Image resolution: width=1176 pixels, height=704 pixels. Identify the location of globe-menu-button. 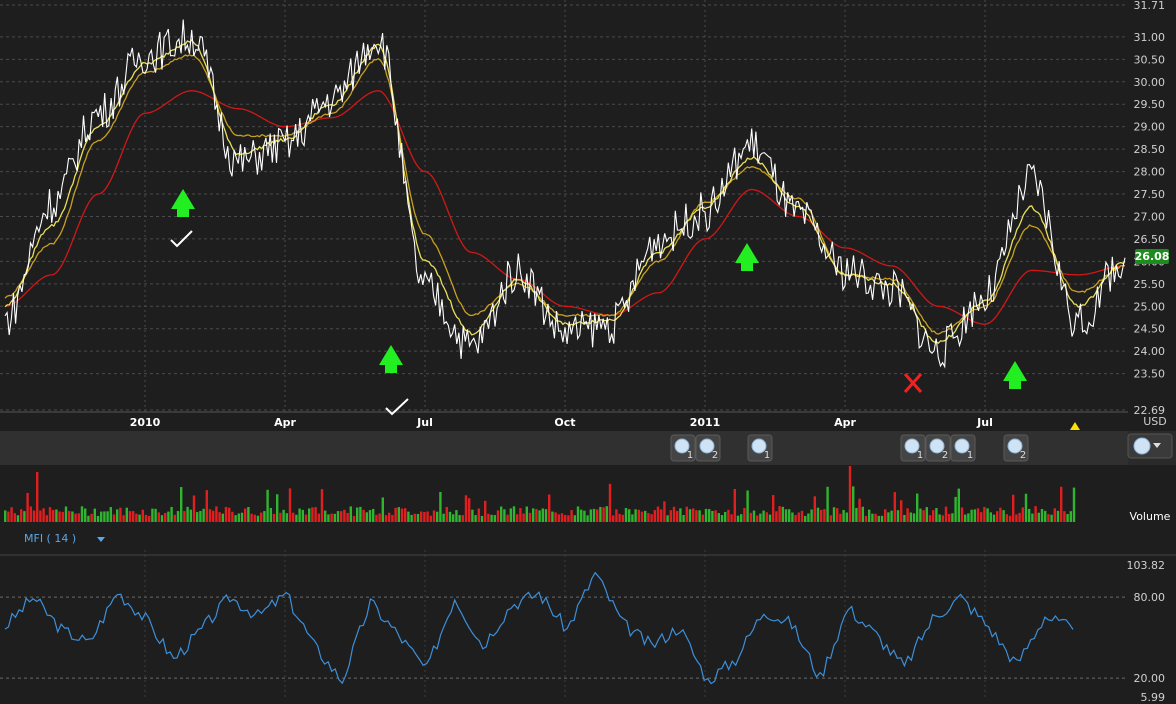
(1150, 446).